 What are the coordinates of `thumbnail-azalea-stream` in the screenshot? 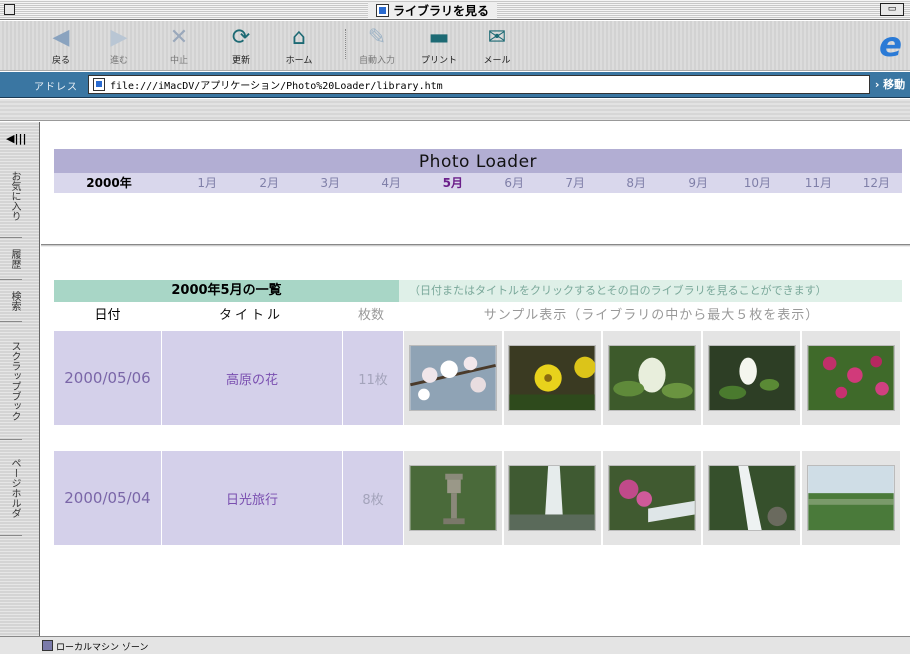 It's located at (651, 498).